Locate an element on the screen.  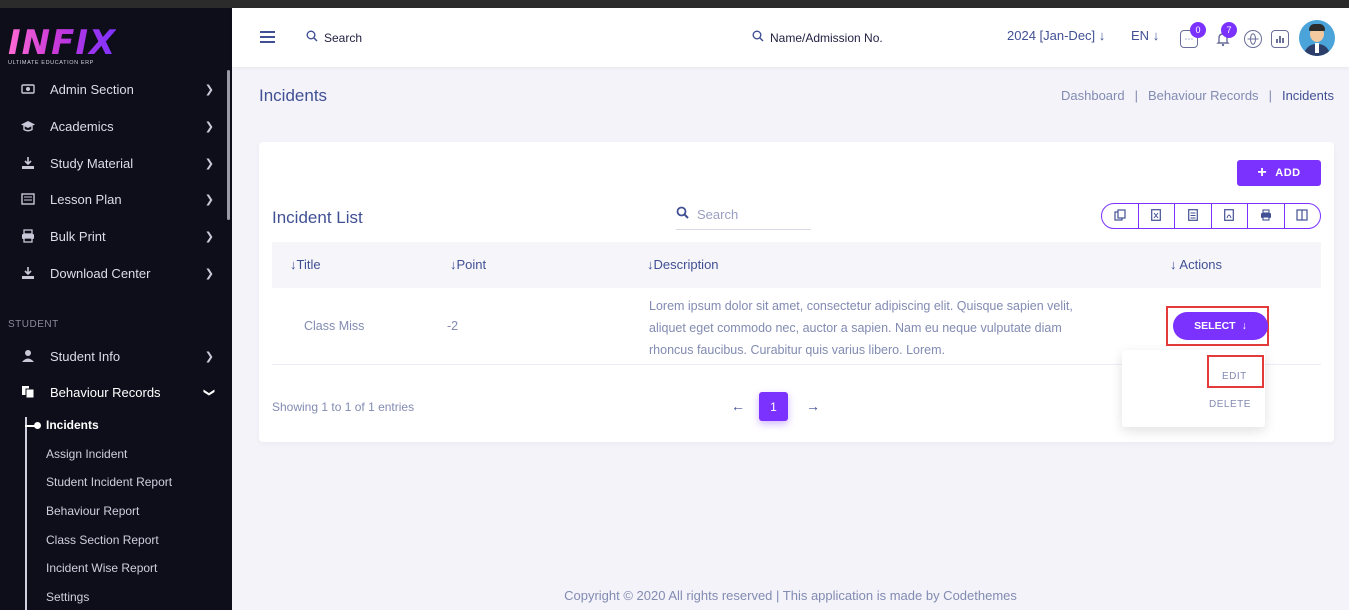
sidebar-item-download-center: Download Center ❯ is located at coordinates (116, 273).